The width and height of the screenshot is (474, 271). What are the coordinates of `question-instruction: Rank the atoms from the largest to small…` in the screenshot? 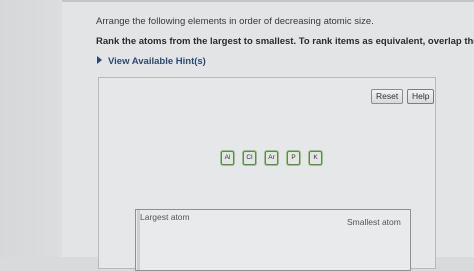 It's located at (285, 41).